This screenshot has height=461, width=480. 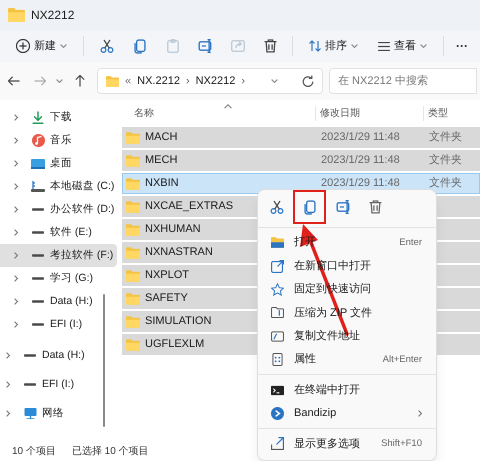 I want to click on file-name: NXPLOT, so click(x=167, y=276).